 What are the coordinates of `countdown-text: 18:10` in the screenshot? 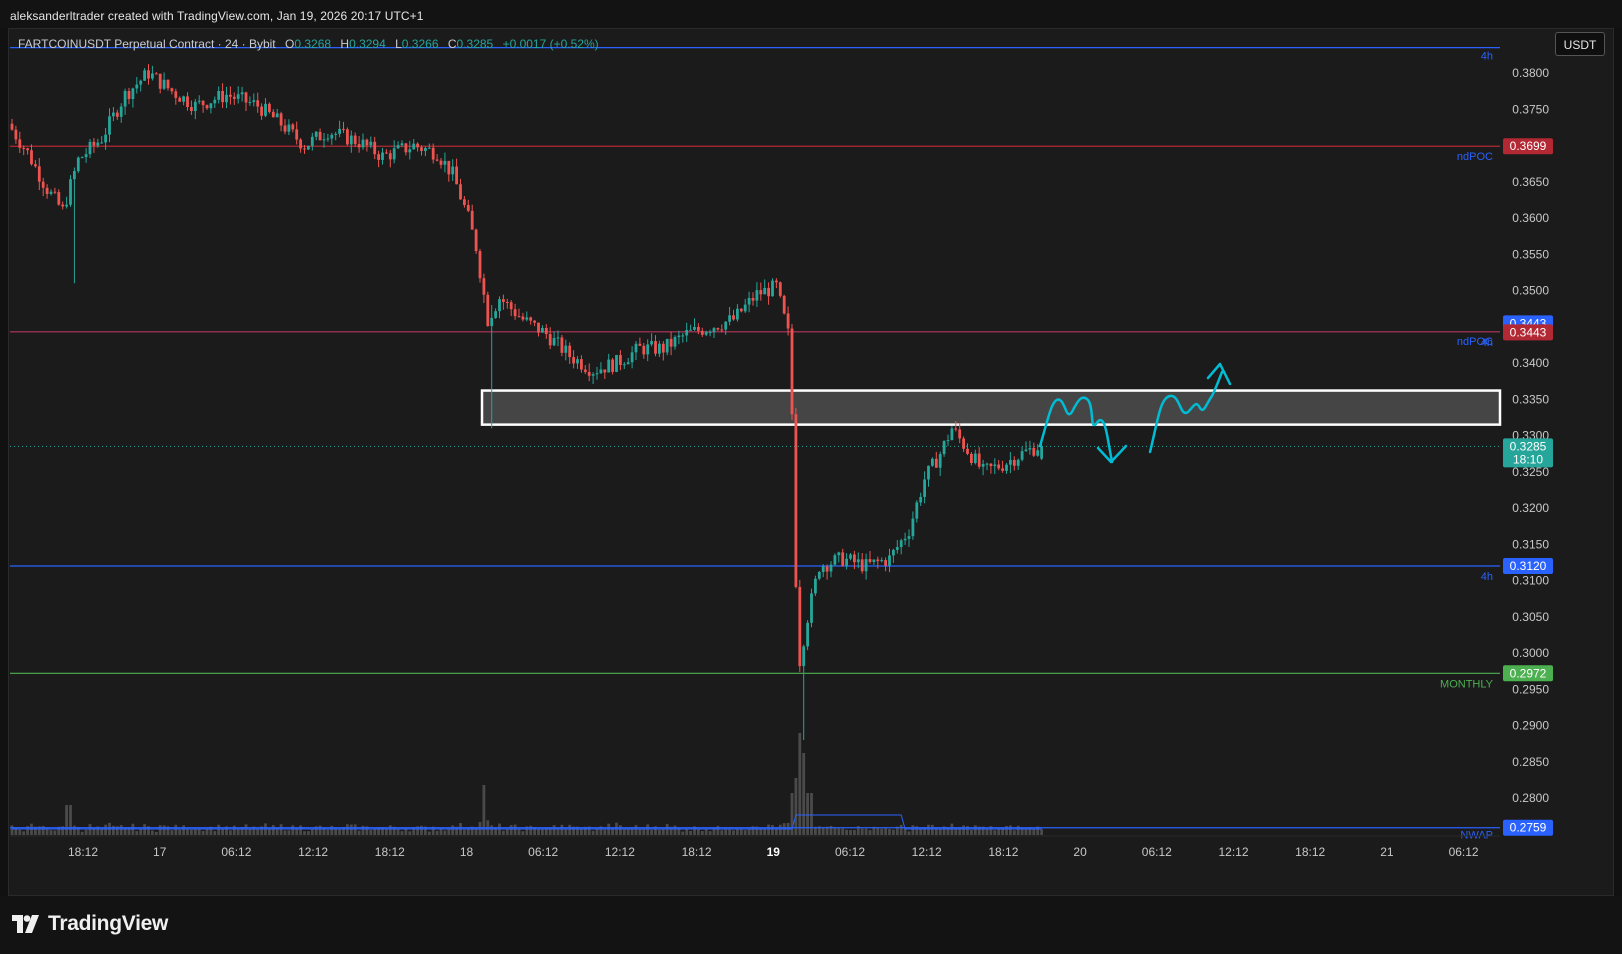 It's located at (1528, 459).